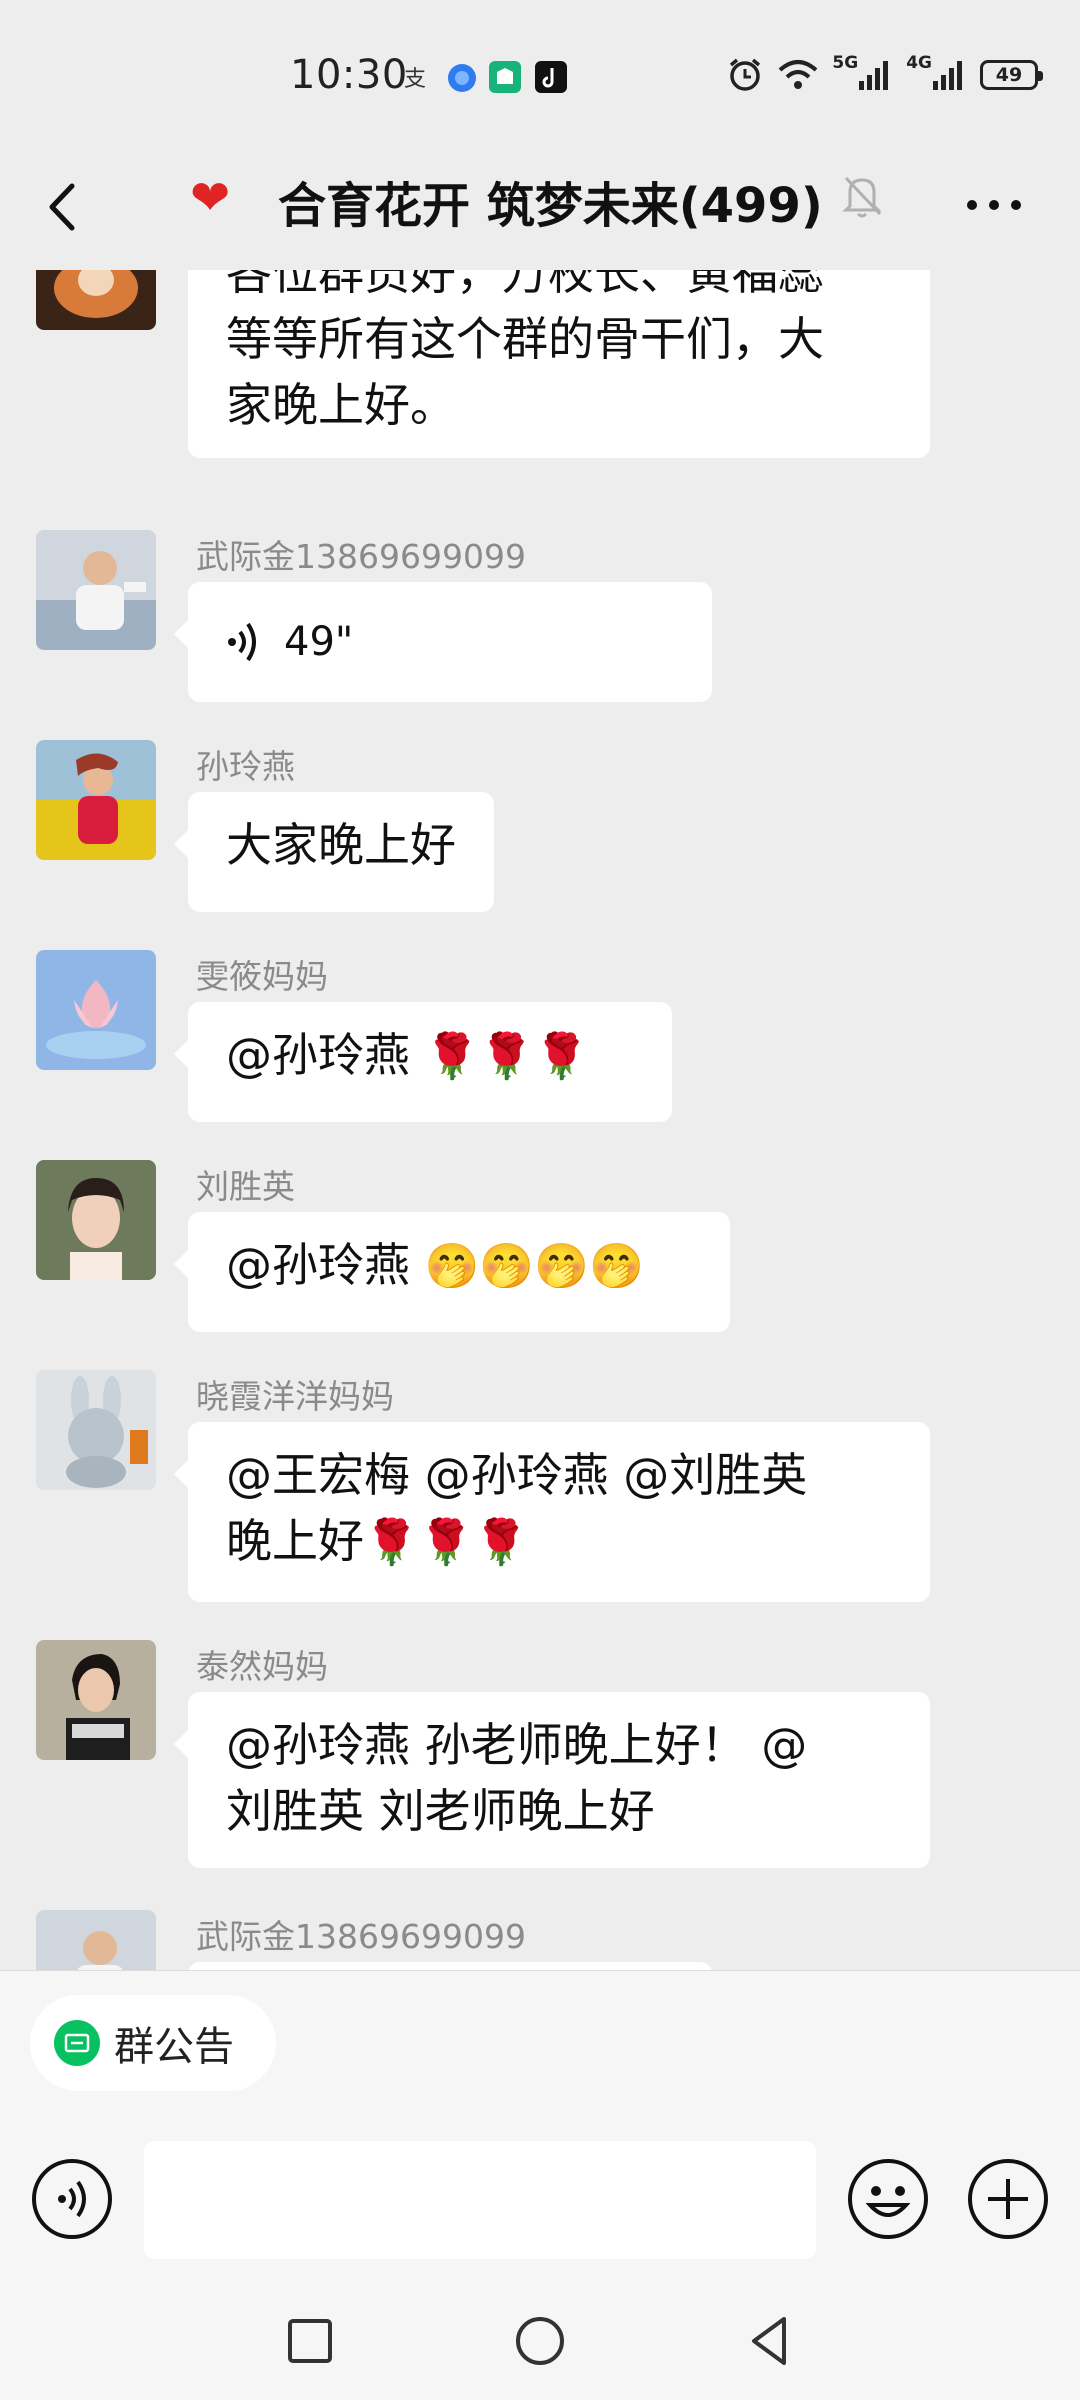  Describe the element at coordinates (845, 63) in the screenshot. I see `network-5g-label: 5G` at that location.